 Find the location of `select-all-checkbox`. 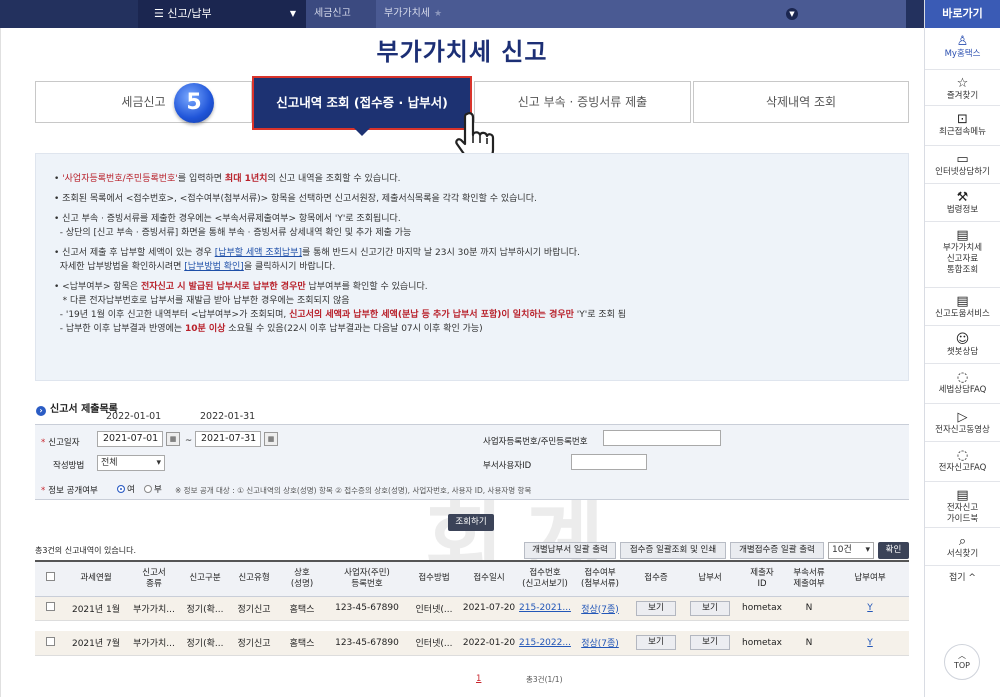

select-all-checkbox is located at coordinates (50, 578).